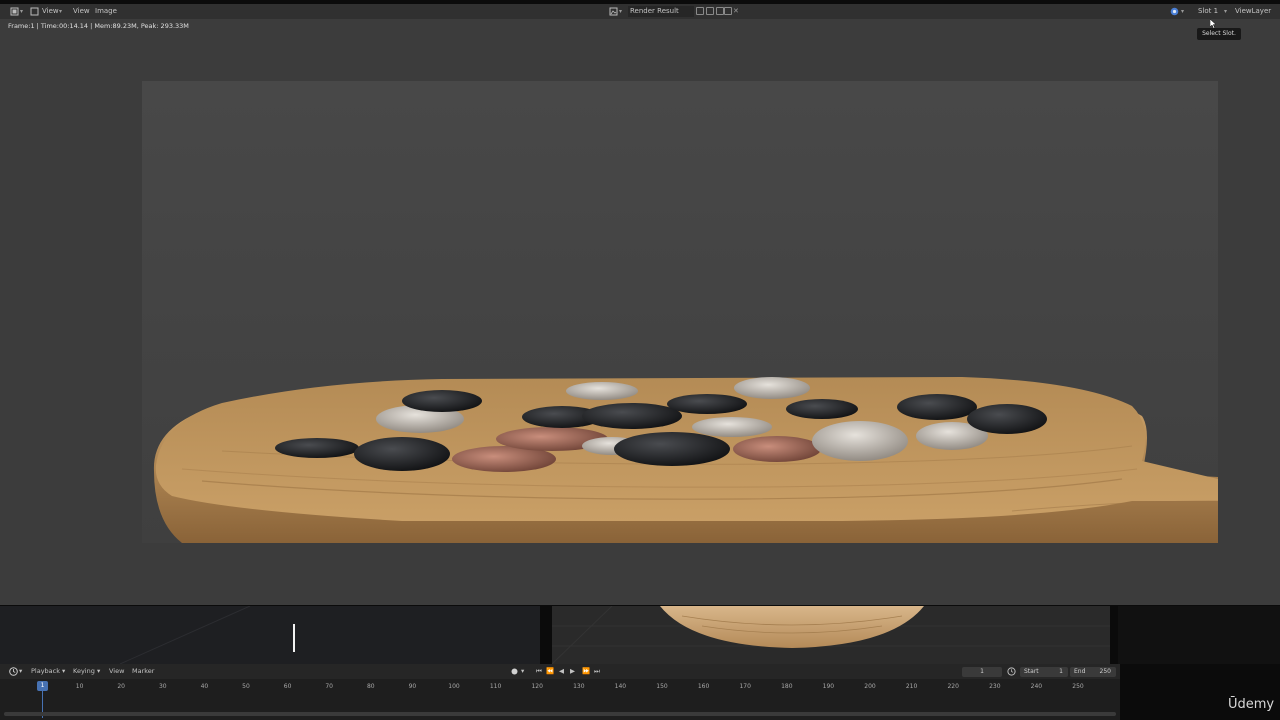 The image size is (1280, 720). Describe the element at coordinates (121, 686) in the screenshot. I see `ruler-tick-20: 20` at that location.